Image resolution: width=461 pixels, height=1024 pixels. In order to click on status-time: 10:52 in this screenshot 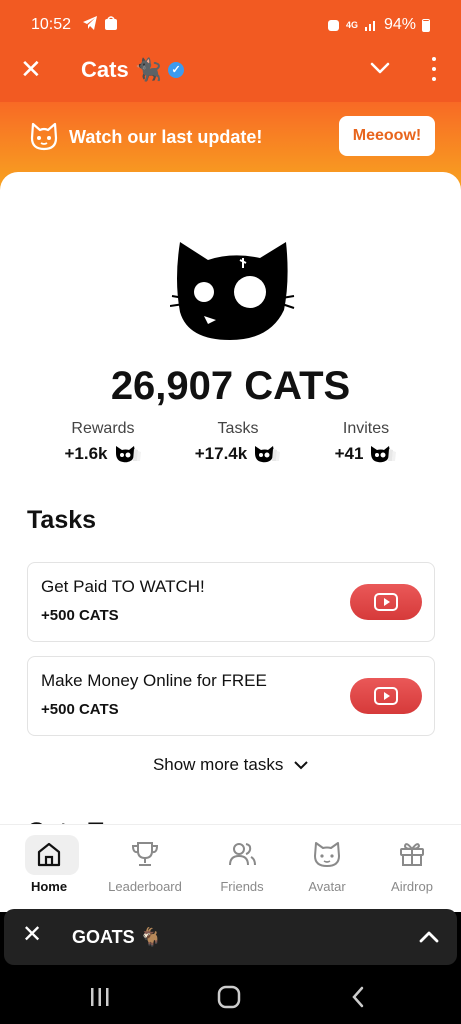, I will do `click(51, 24)`.